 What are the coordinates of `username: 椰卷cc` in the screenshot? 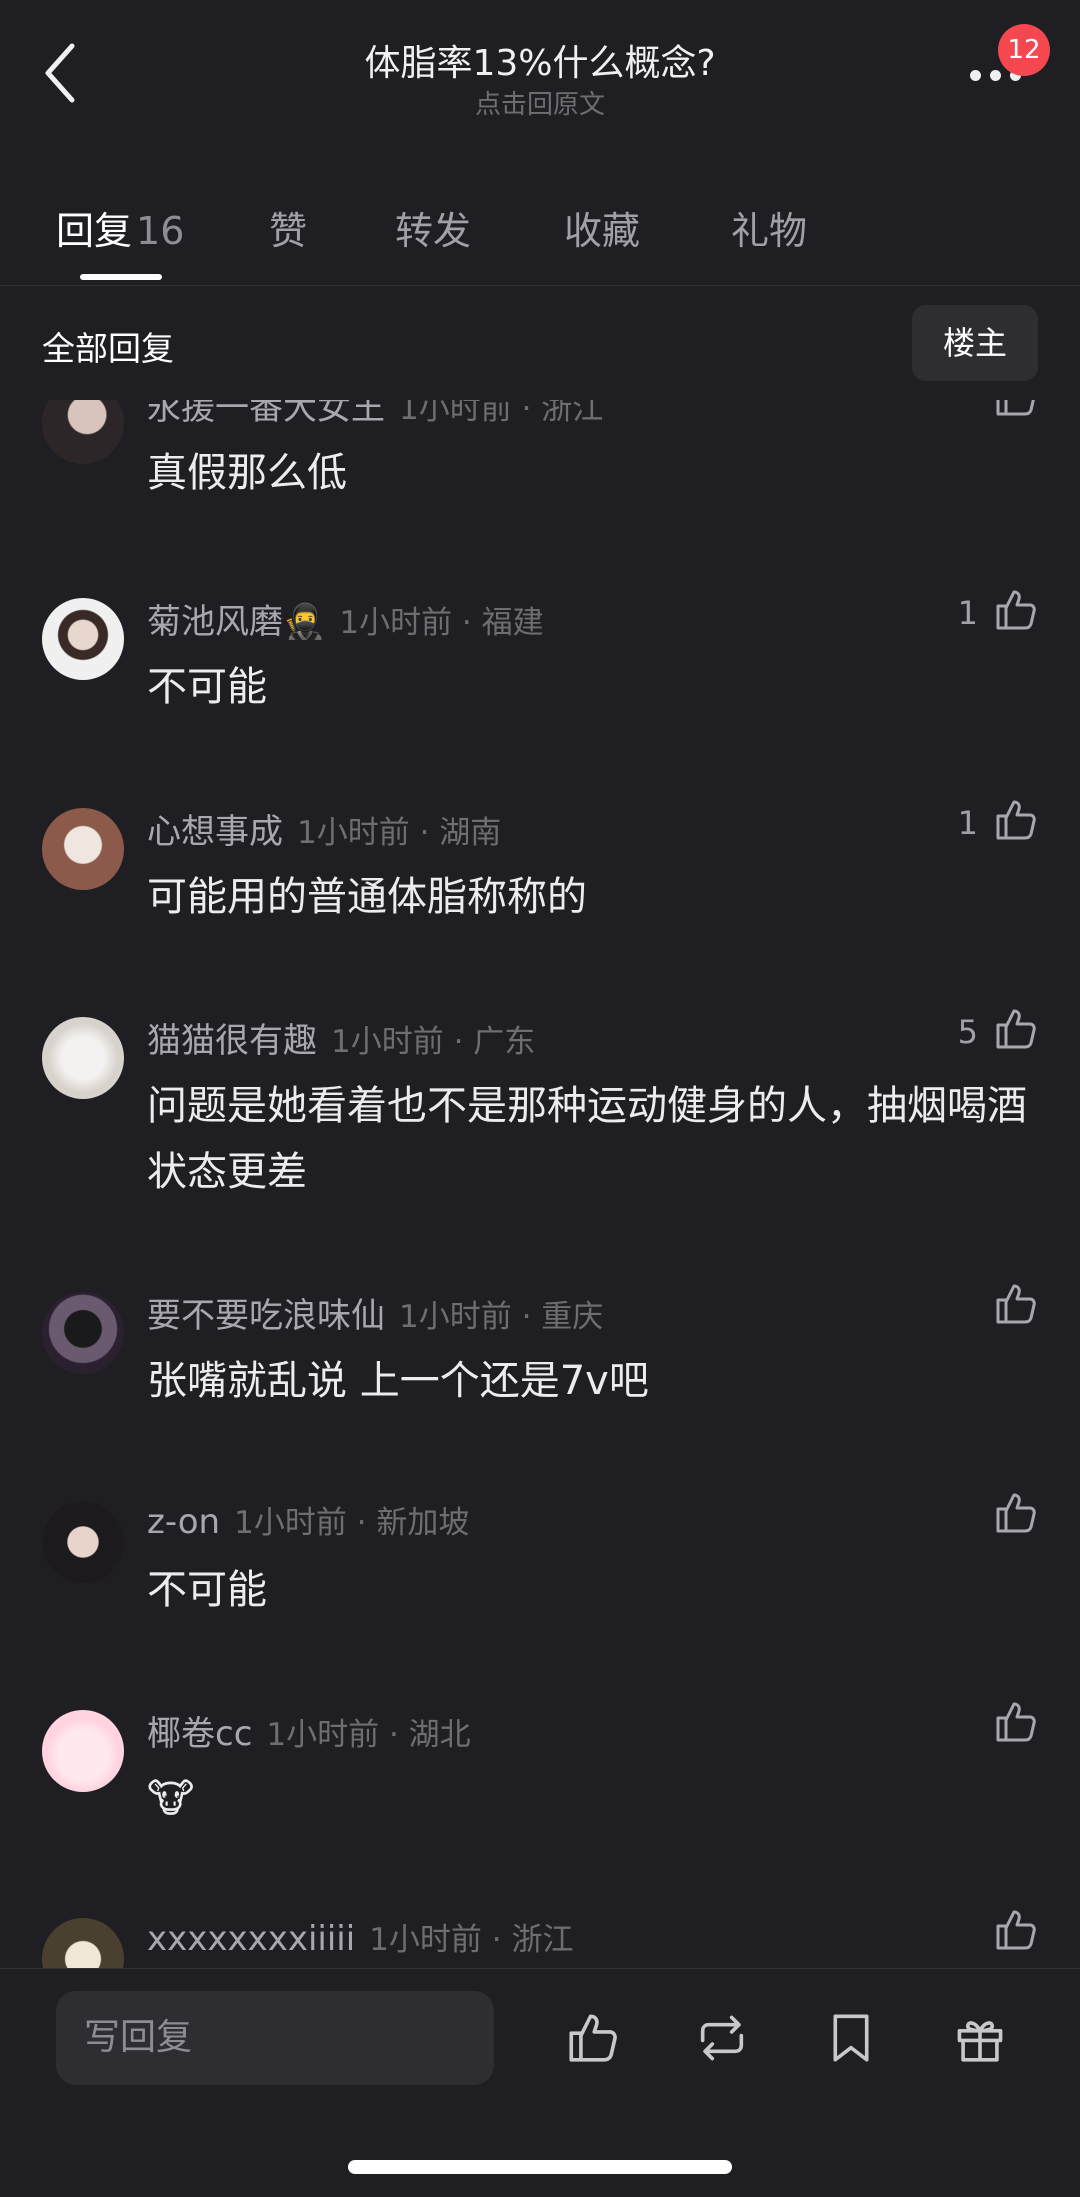 It's located at (199, 1734).